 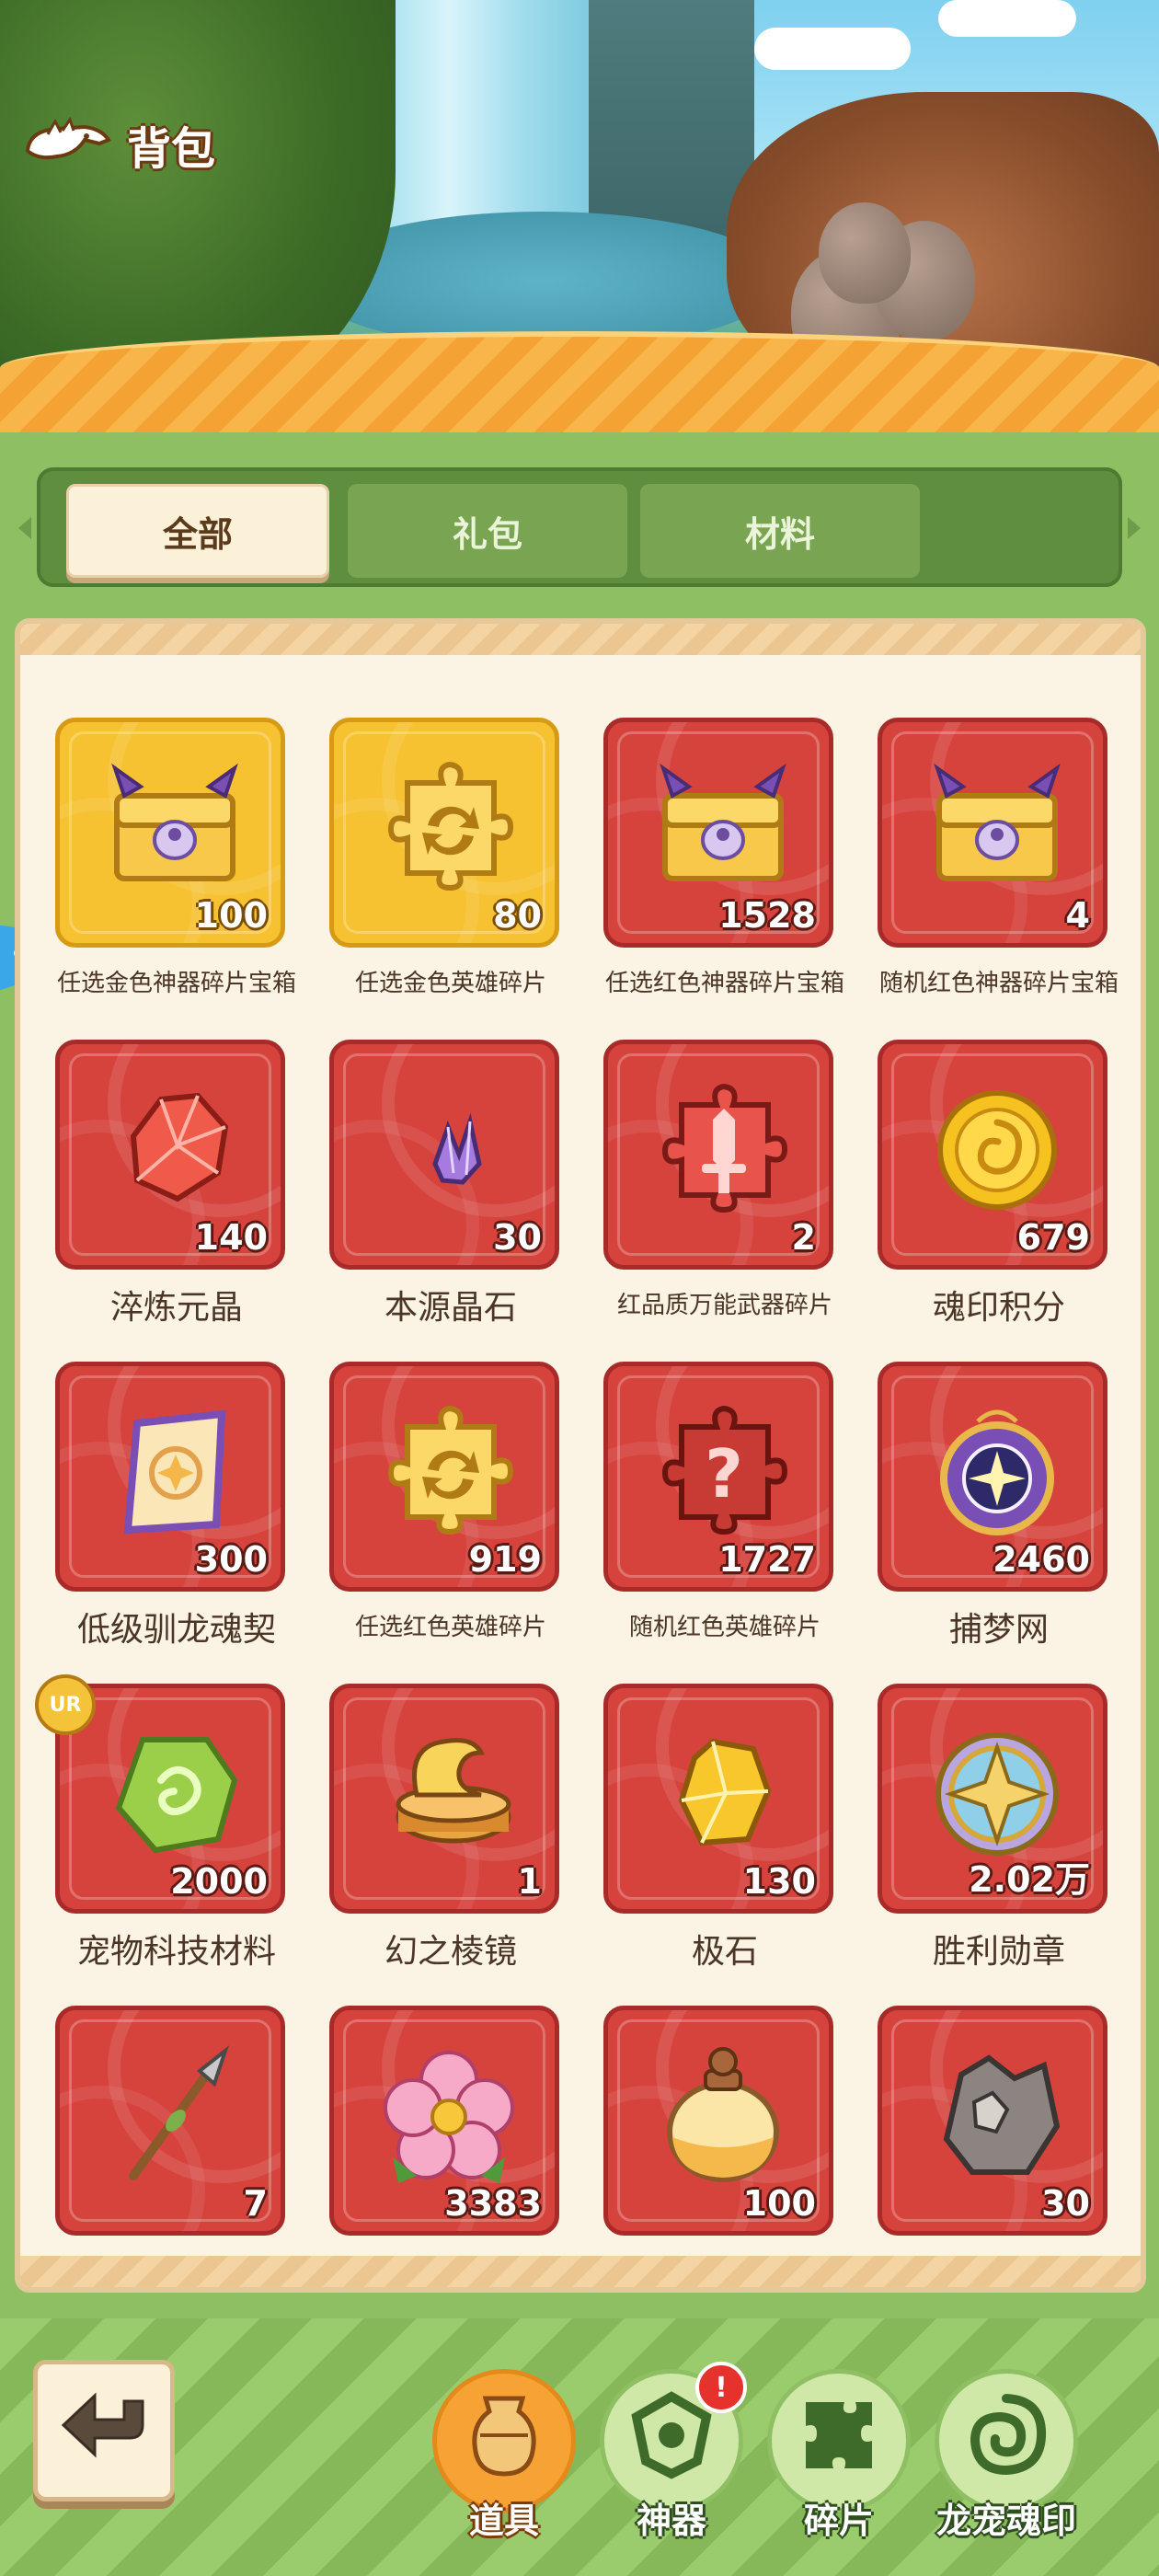 I want to click on back-button, so click(x=104, y=2430).